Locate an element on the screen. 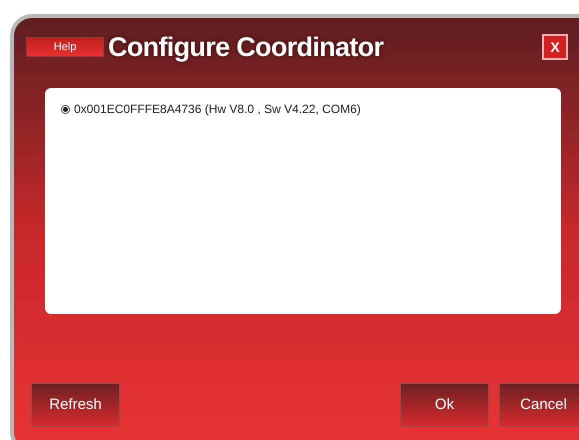  device-label: 0x001EC0FFFE8A4736 (Hw V8.0 , Sw V4.22, COM6) is located at coordinates (217, 109).